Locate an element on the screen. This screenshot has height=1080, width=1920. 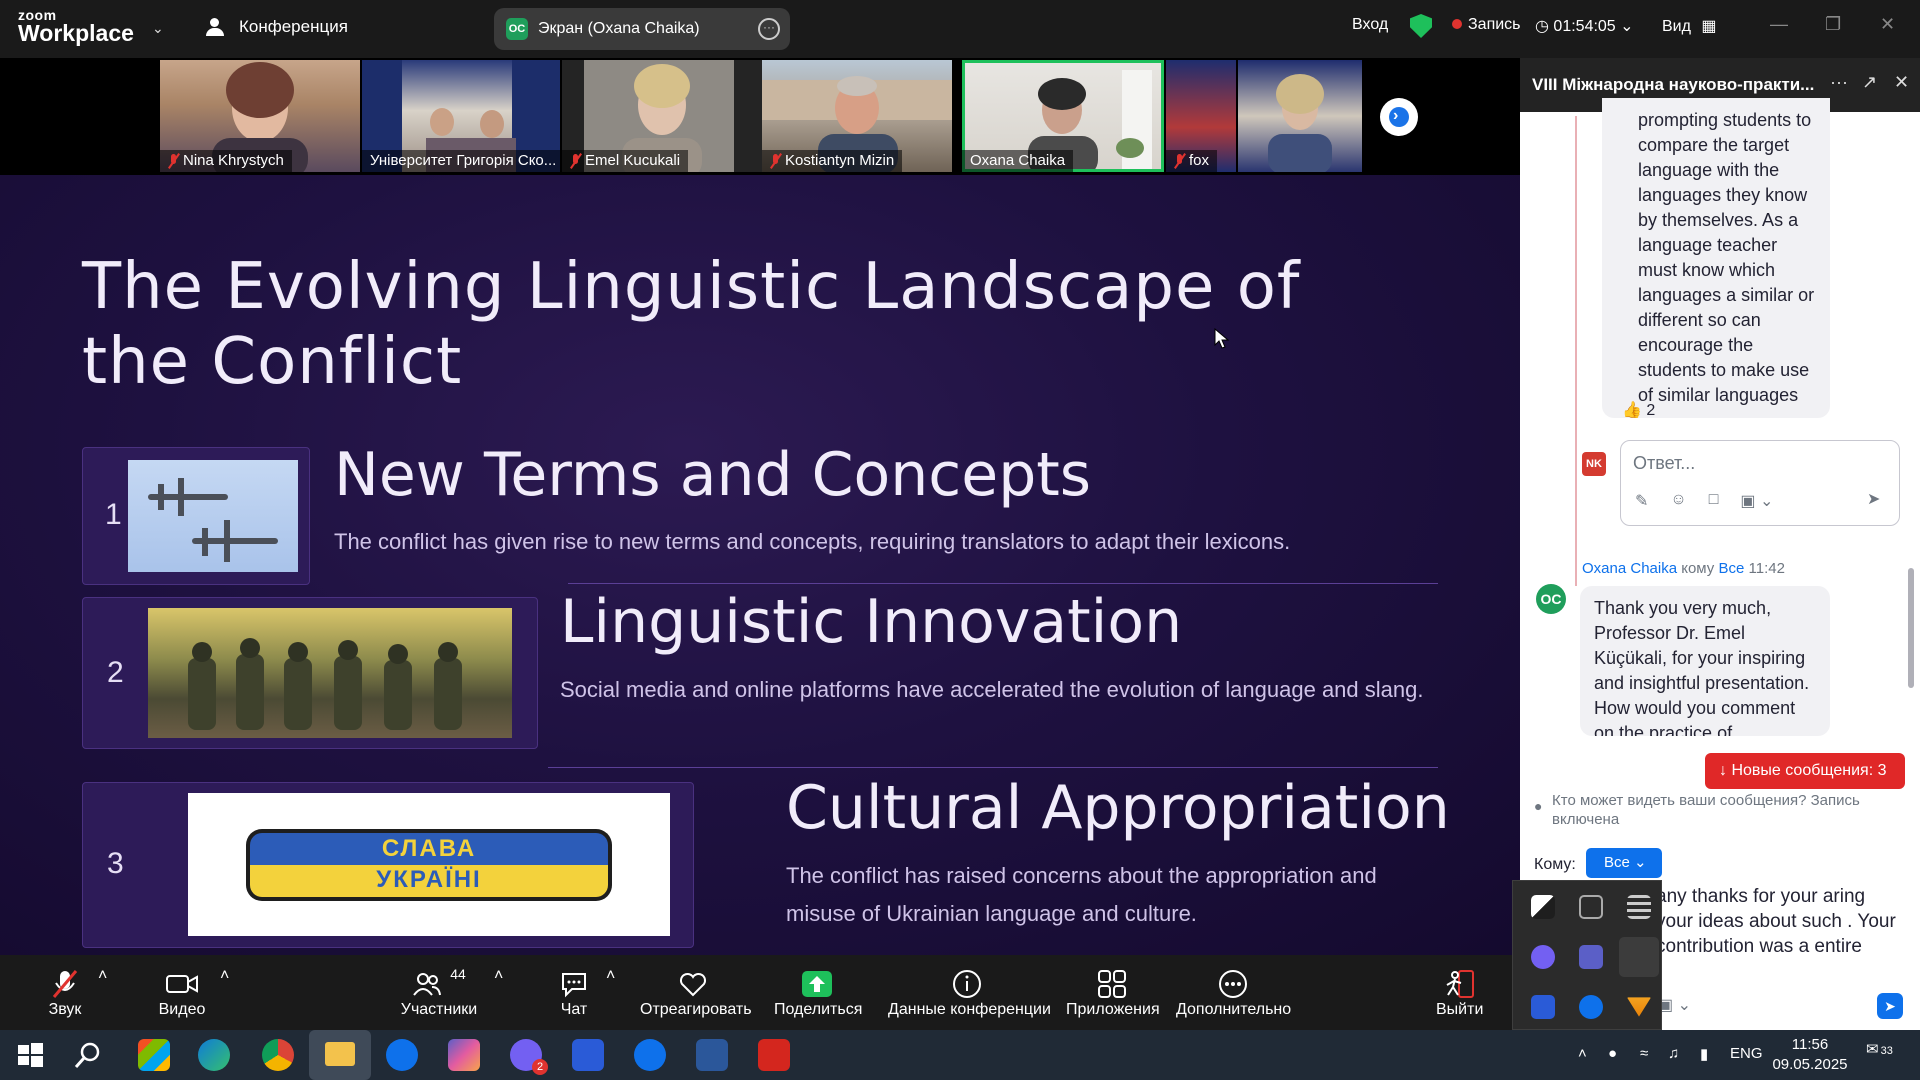
zoom-taskbar-icon is located at coordinates (402, 1055).